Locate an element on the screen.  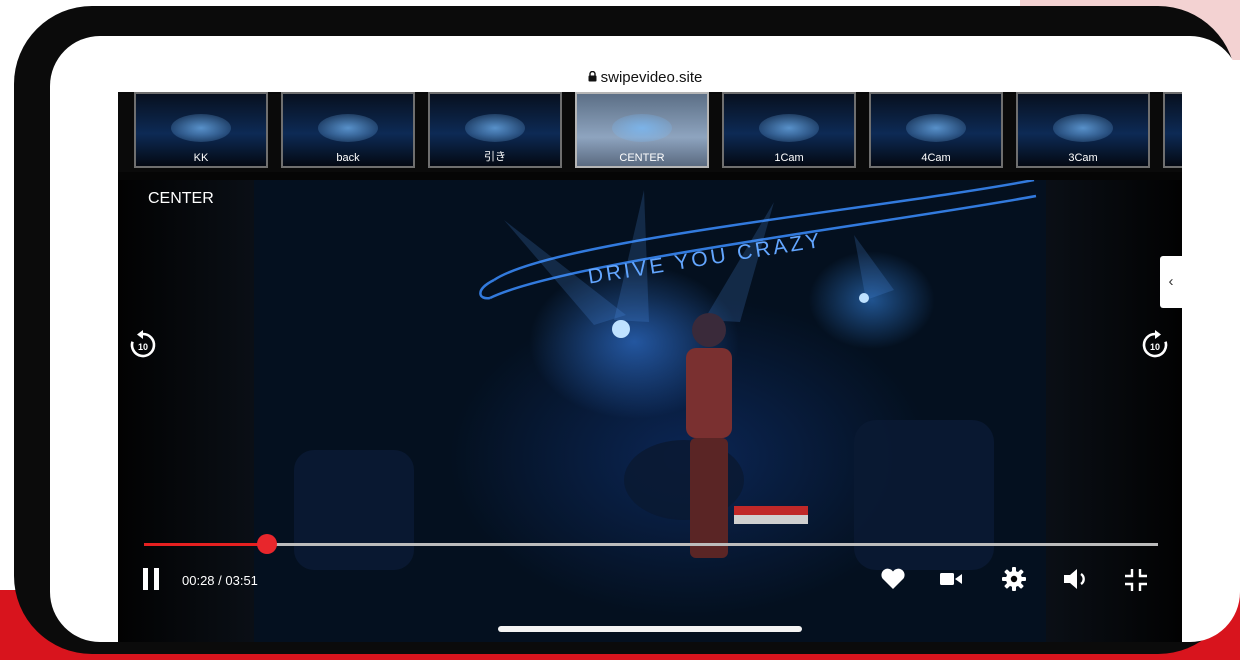
camera-thumbnail: back is located at coordinates (348, 130).